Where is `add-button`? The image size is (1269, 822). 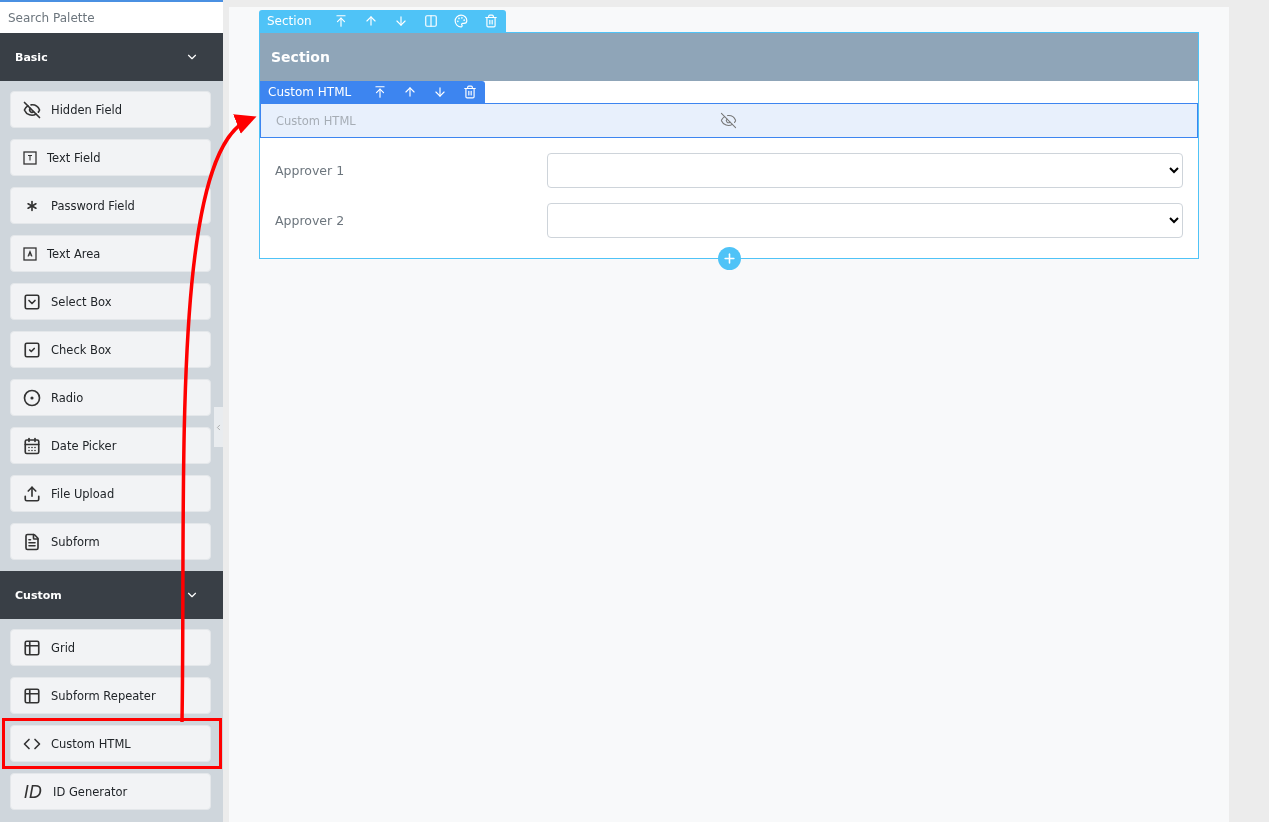 add-button is located at coordinates (729, 258).